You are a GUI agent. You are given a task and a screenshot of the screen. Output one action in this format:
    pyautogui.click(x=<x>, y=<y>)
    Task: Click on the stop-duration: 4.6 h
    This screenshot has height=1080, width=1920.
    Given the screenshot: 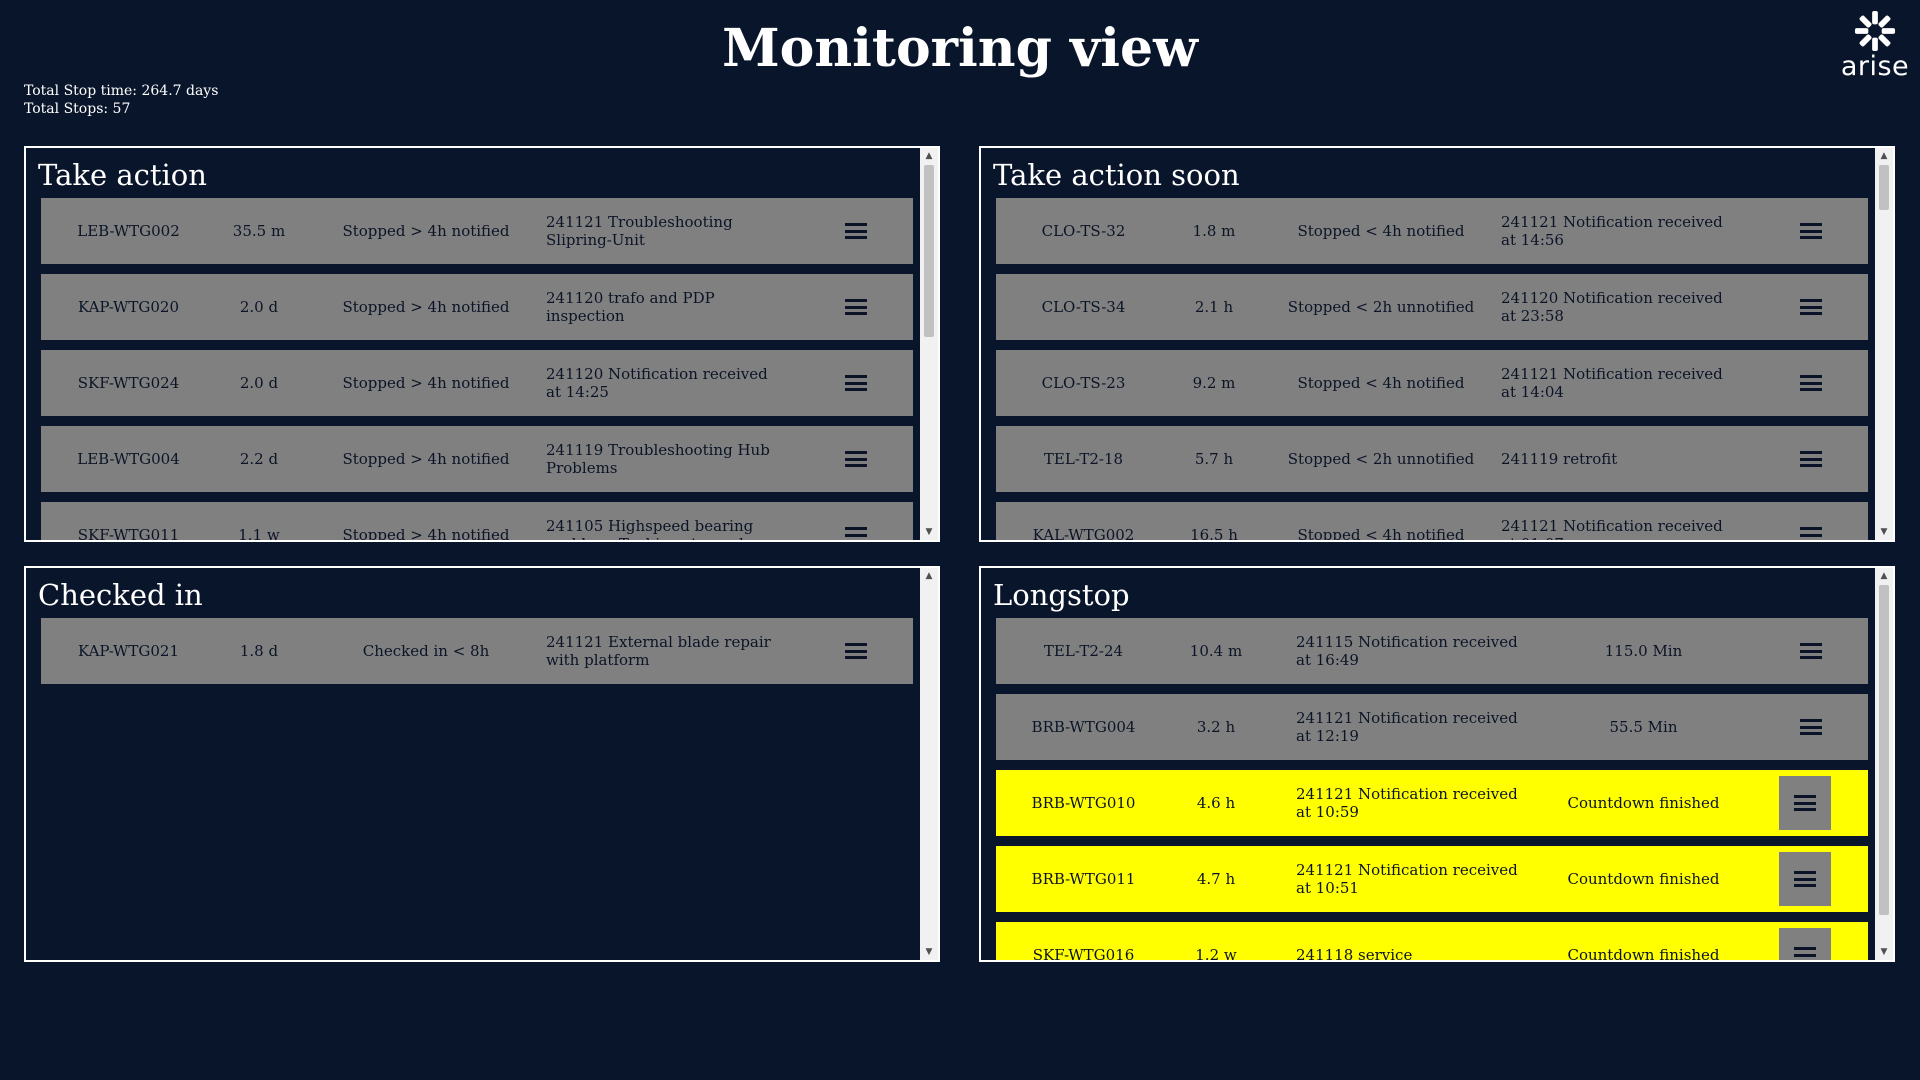 What is the action you would take?
    pyautogui.click(x=1216, y=803)
    